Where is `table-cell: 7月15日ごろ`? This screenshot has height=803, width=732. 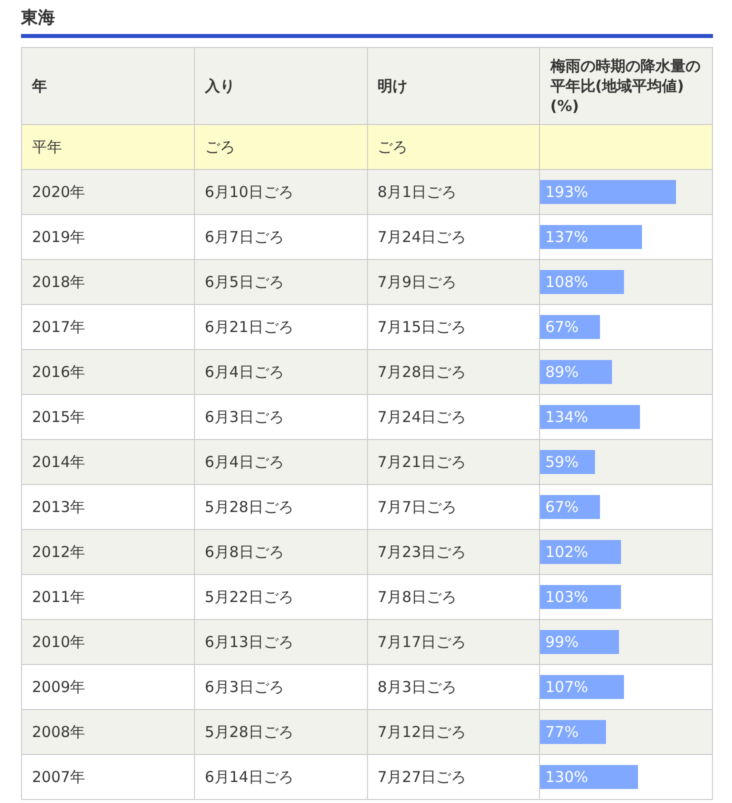
table-cell: 7月15日ごろ is located at coordinates (422, 327).